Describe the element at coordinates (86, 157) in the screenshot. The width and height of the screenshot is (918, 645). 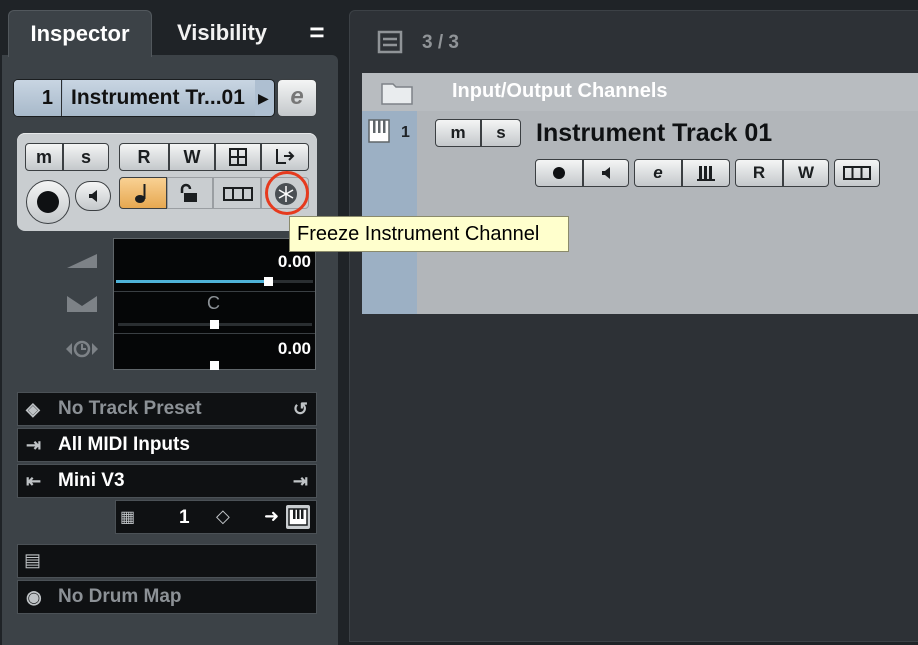
I see `solo-button: s` at that location.